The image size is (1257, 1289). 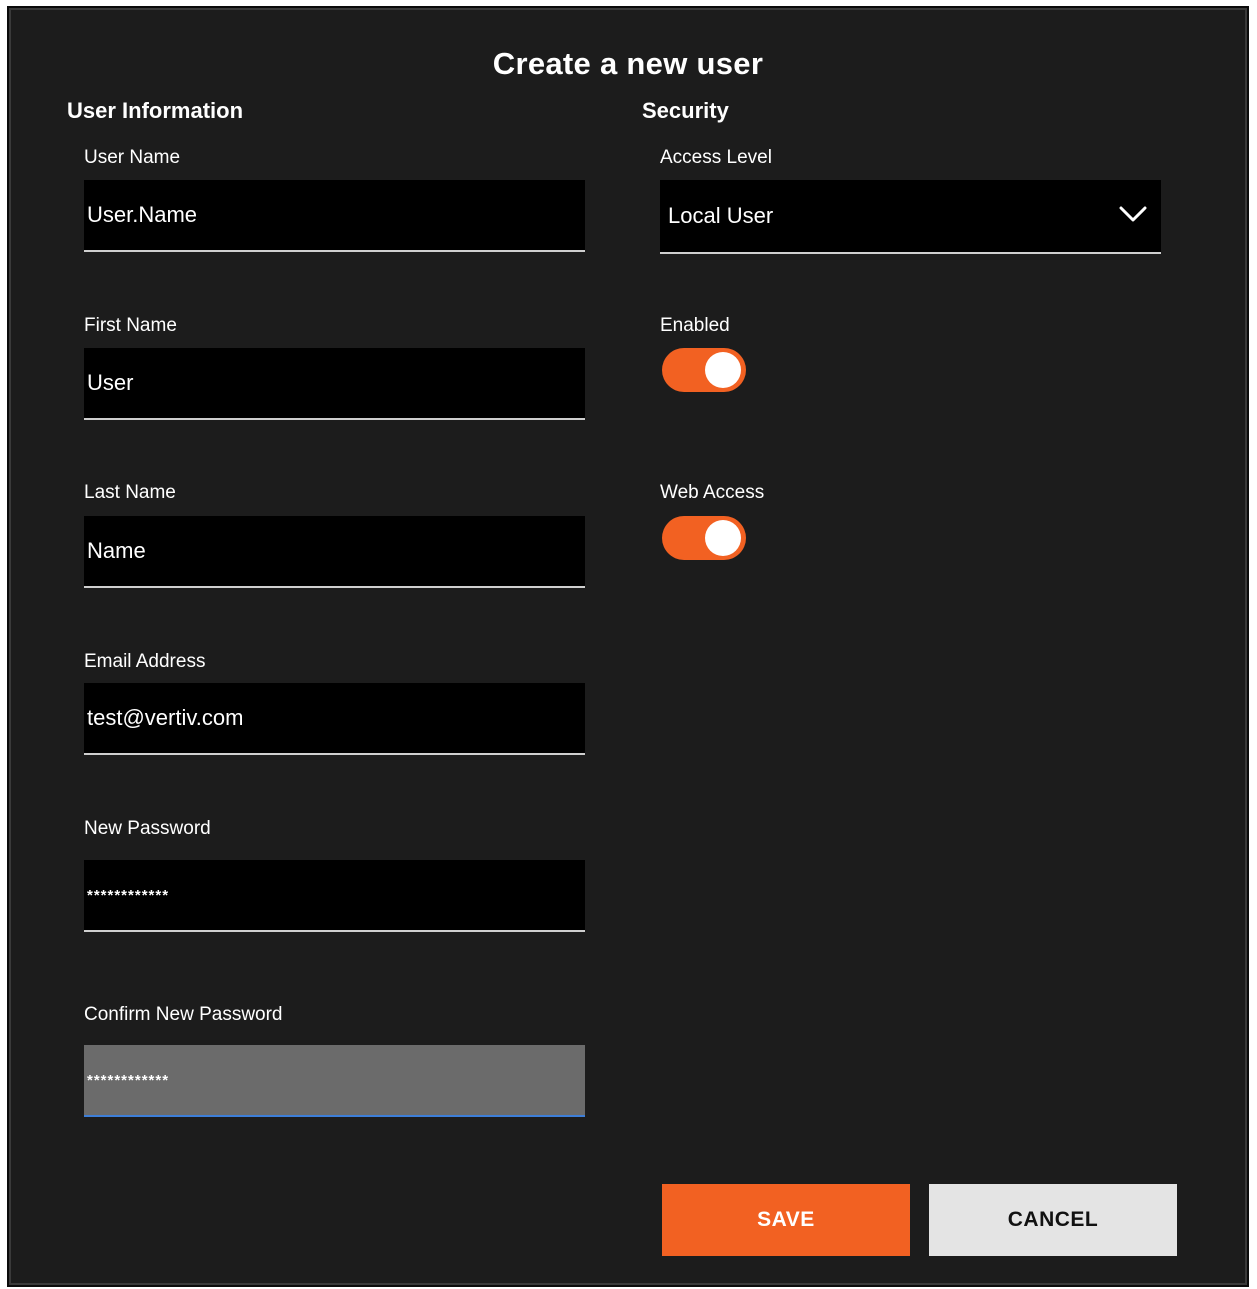 I want to click on user-name-value: User.Name, so click(x=142, y=214).